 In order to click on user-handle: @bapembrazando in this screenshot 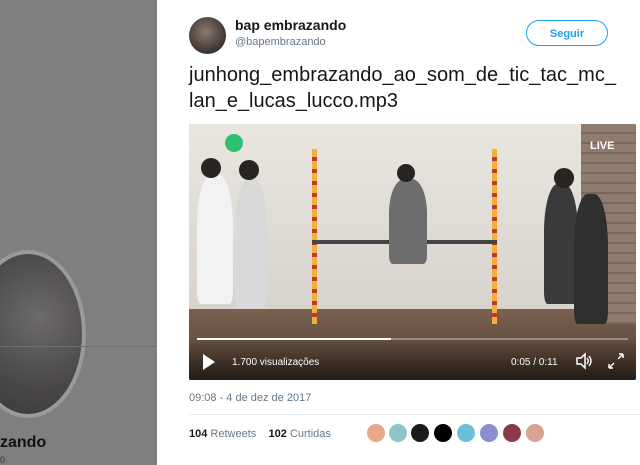, I will do `click(280, 42)`.